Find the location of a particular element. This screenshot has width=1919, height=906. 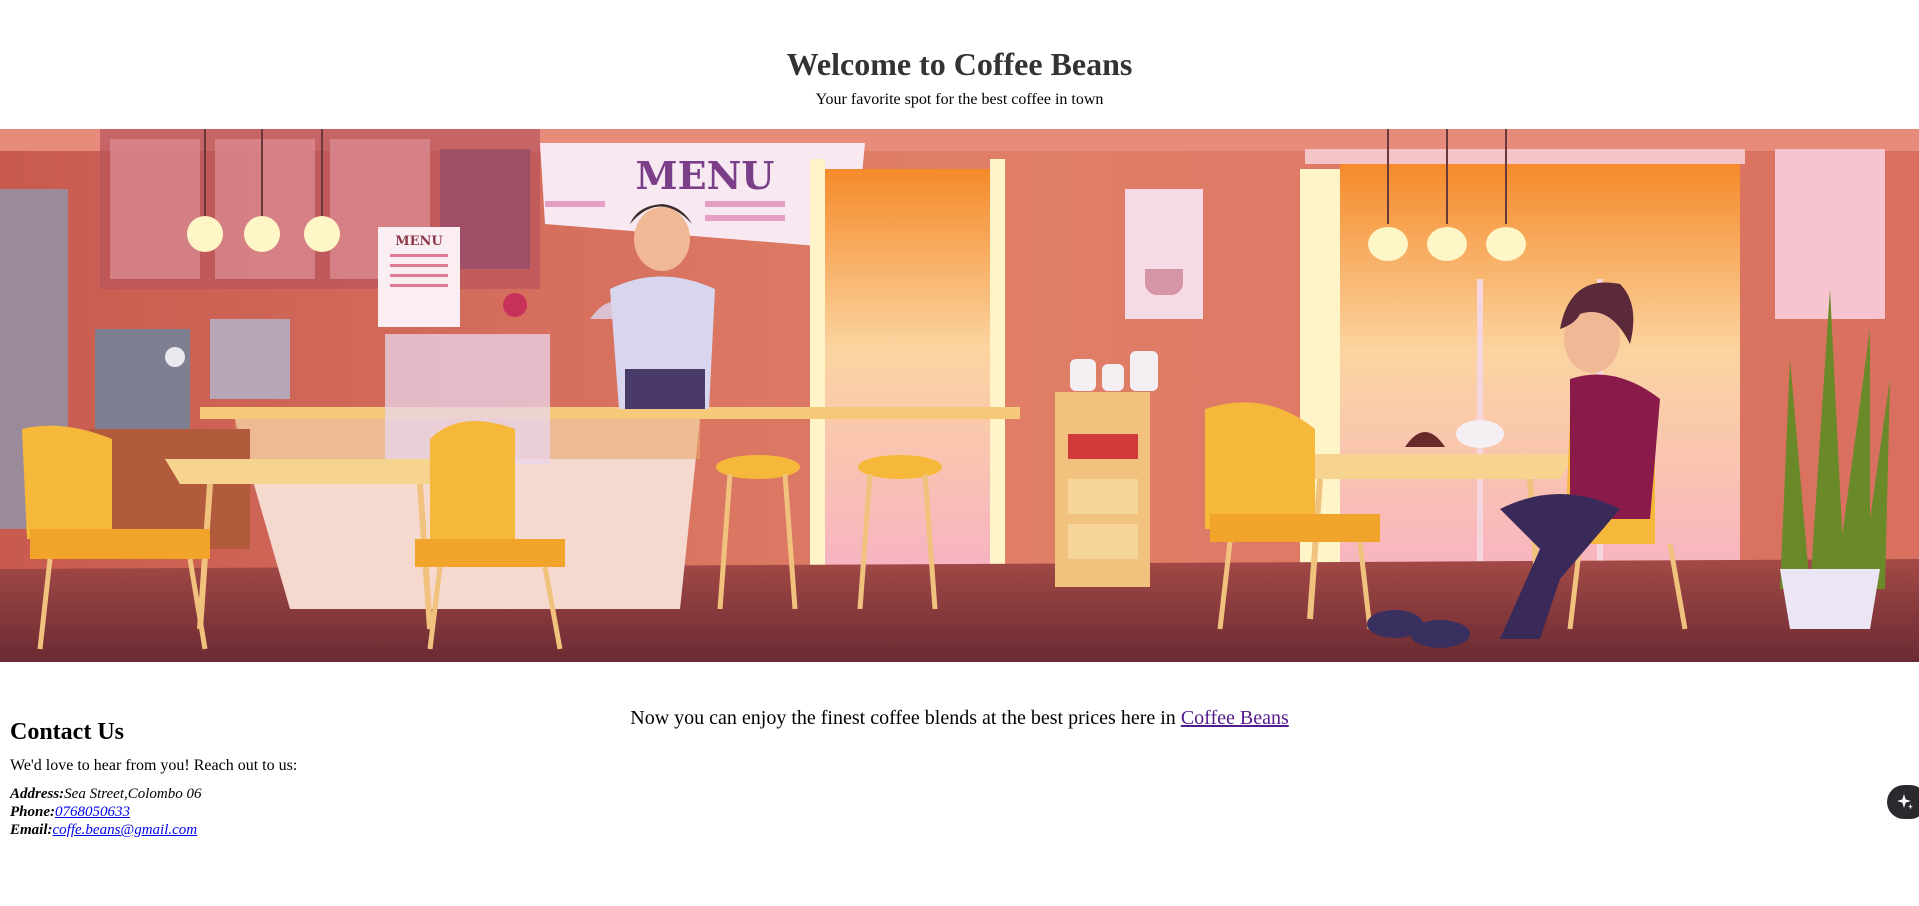

phone-row: Phone:0768050633 is located at coordinates (360, 812).